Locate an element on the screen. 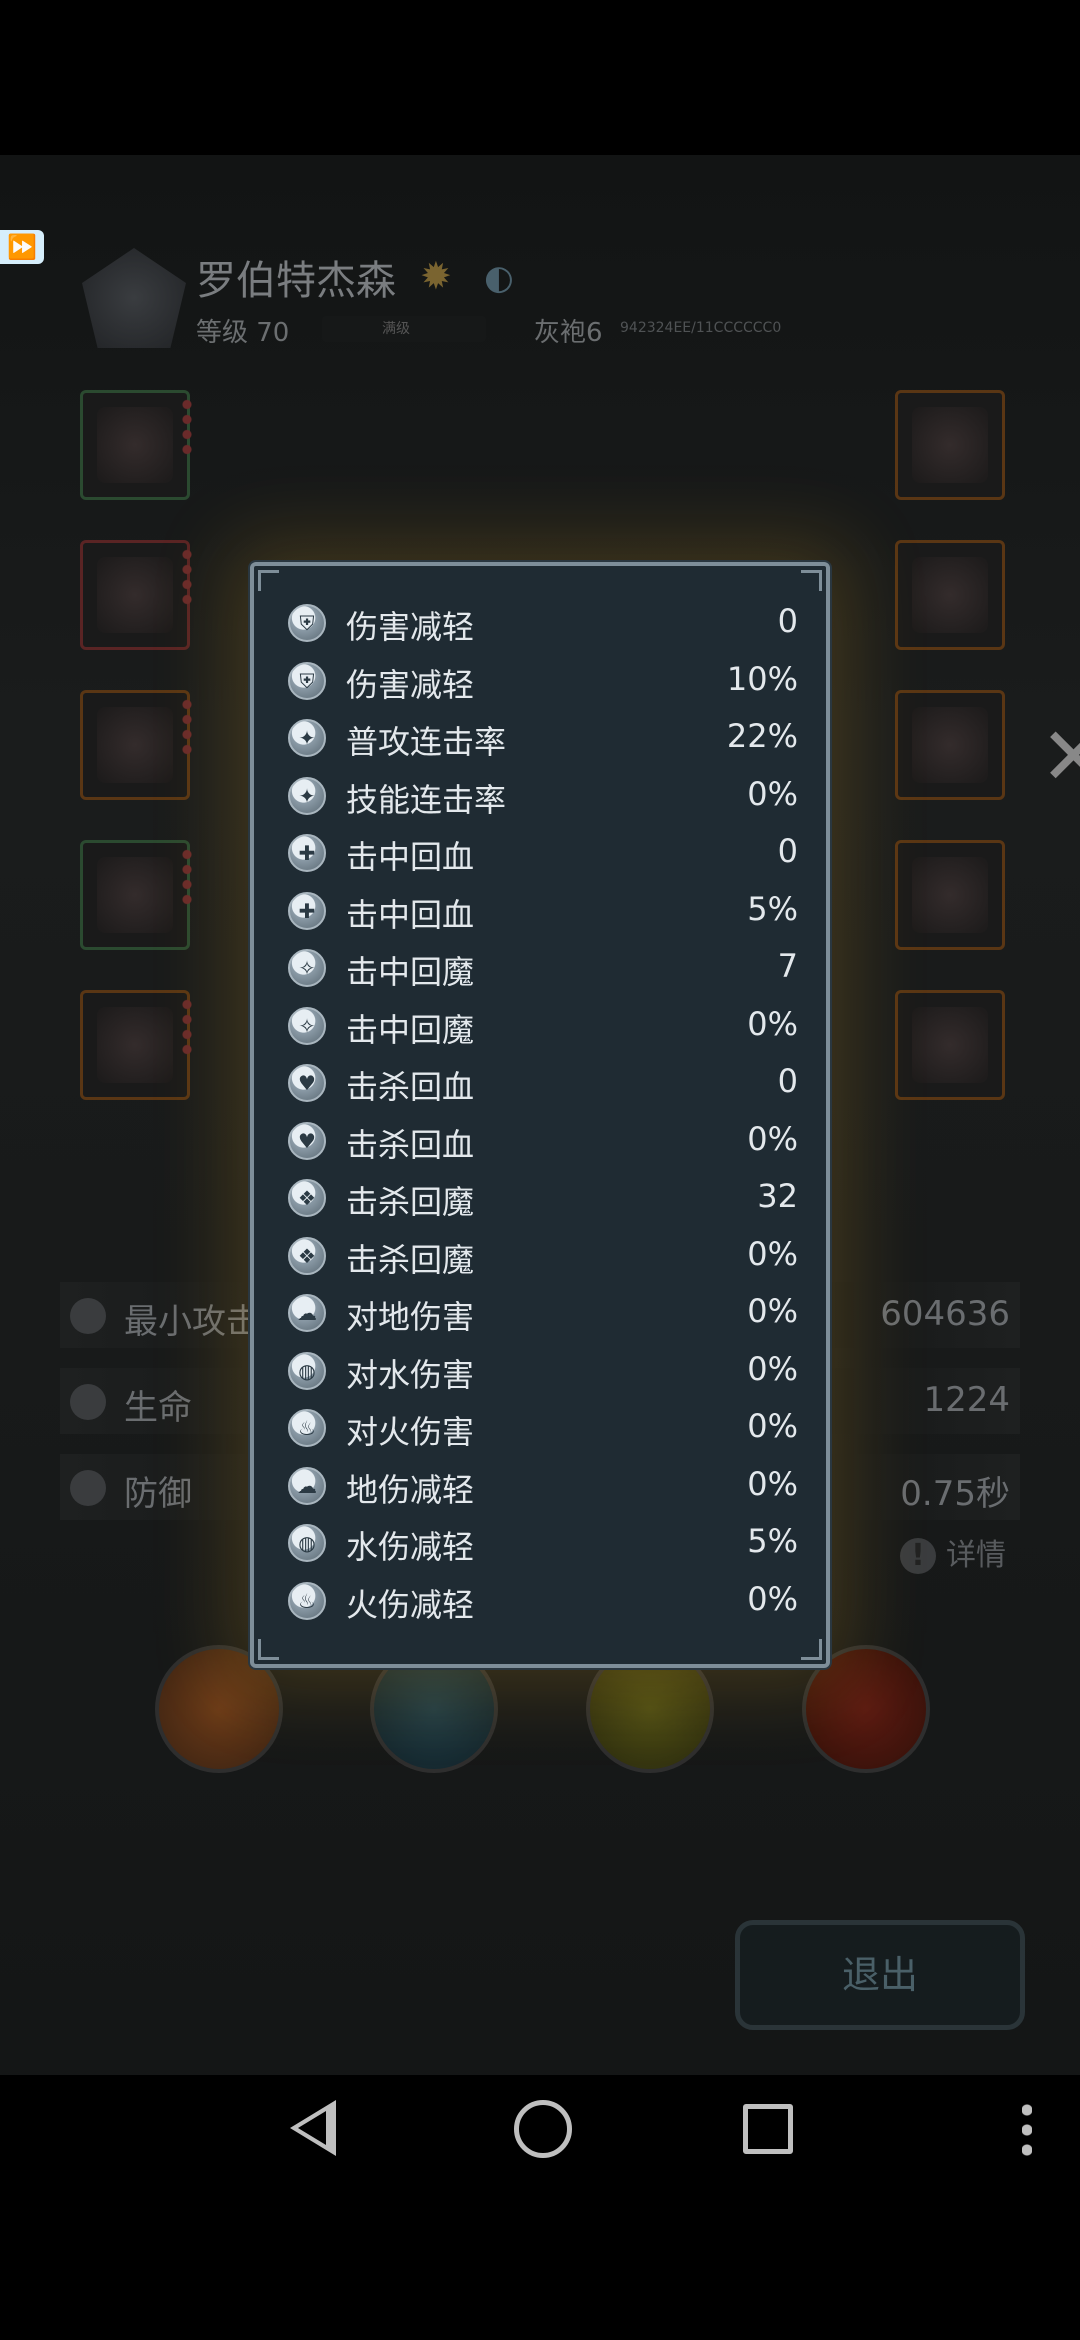 The width and height of the screenshot is (1080, 2340). attribute-value: 10% is located at coordinates (762, 678).